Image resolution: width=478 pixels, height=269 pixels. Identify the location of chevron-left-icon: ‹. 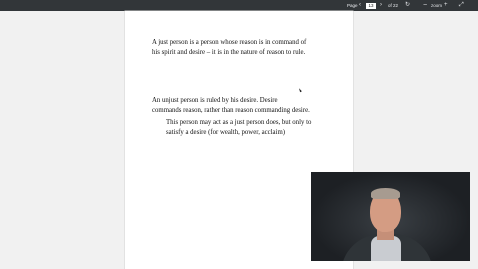
(360, 5).